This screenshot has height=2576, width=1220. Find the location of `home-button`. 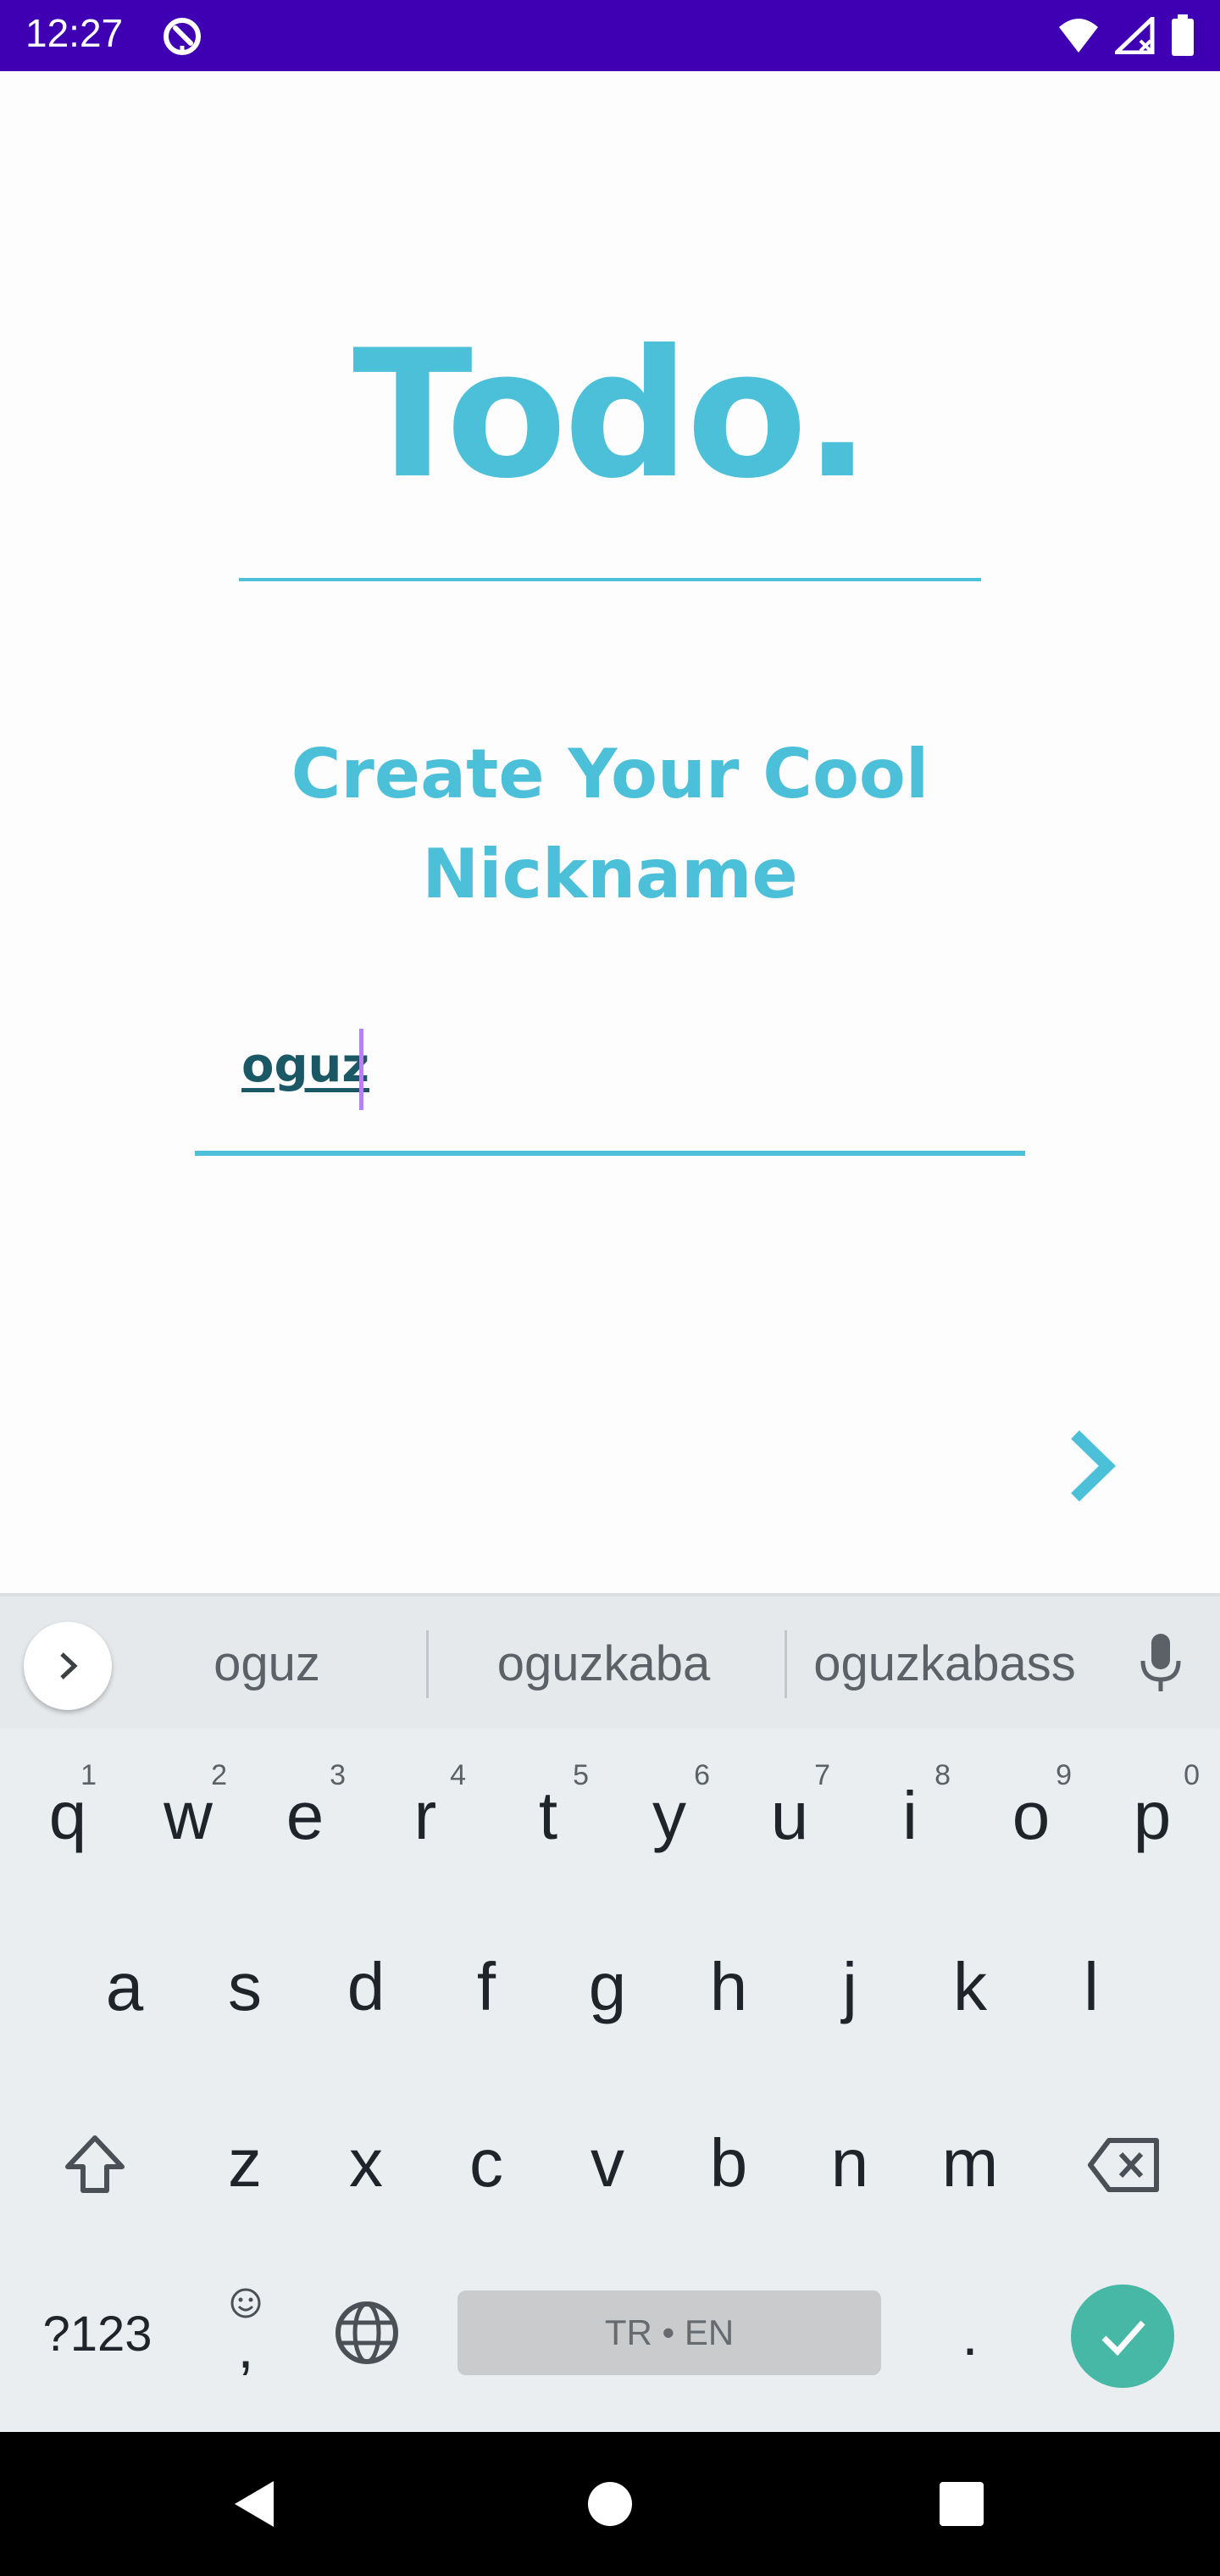

home-button is located at coordinates (610, 2504).